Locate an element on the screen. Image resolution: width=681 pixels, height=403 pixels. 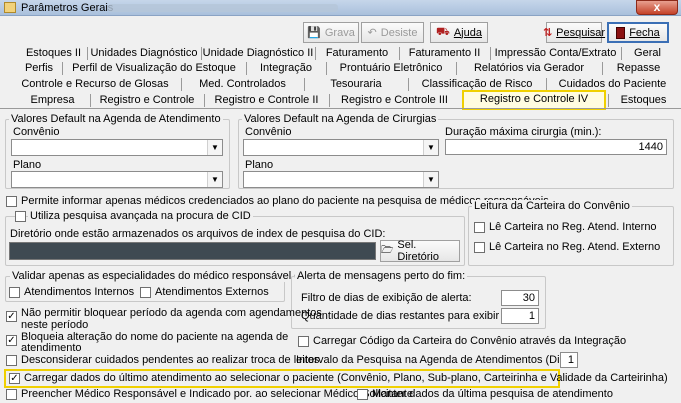
tab-impressao-conta: Impressão Conta/Extrato is located at coordinates (555, 53).